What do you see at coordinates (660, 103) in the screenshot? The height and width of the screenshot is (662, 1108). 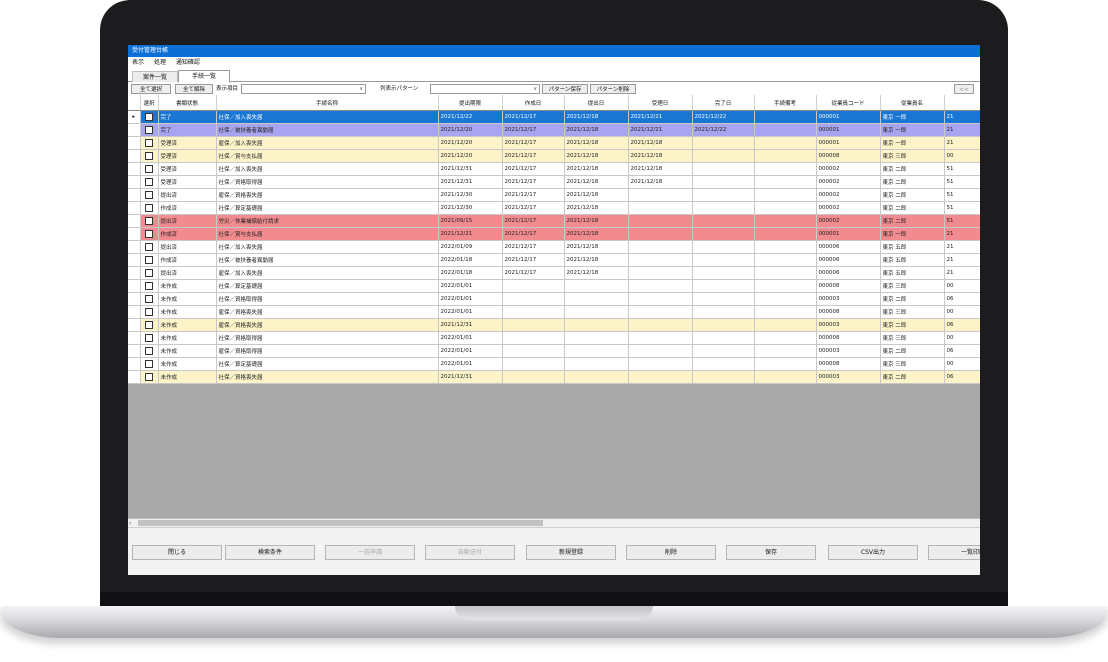 I see `column-header: 受理日` at bounding box center [660, 103].